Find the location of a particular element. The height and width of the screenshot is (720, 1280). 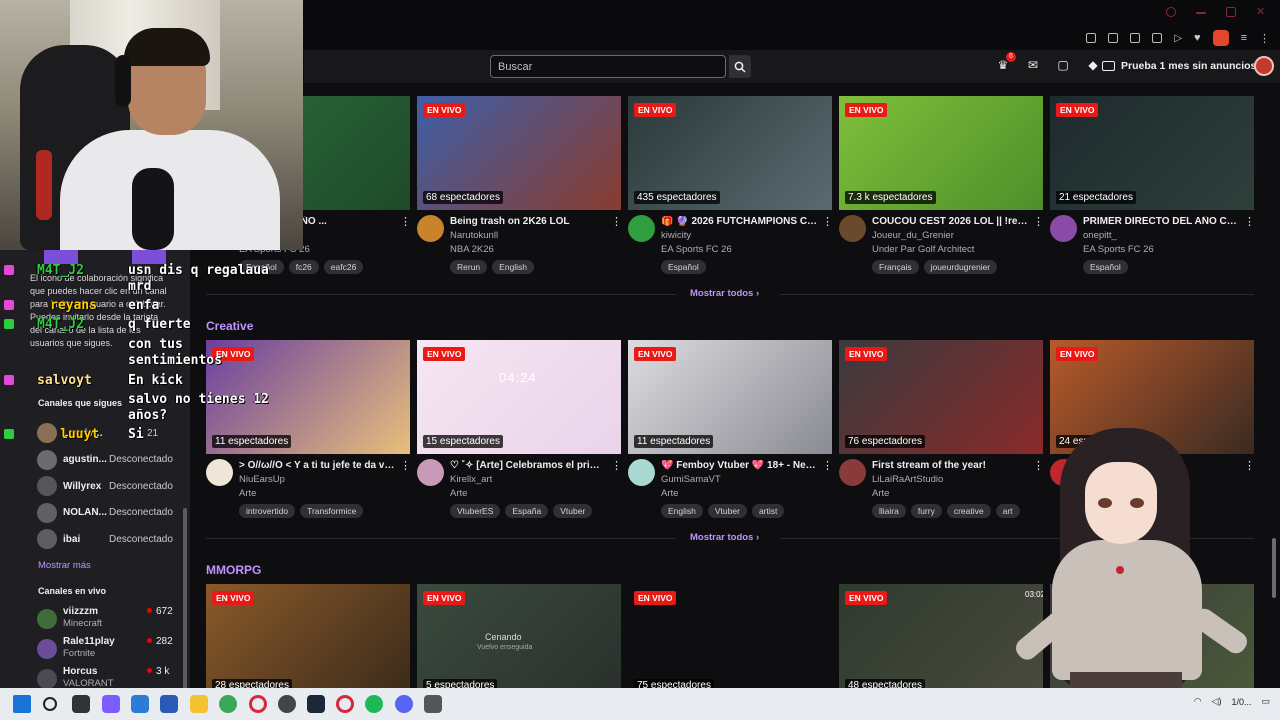

try-ad-free-button: Prueba 1 mes sin anuncios is located at coordinates (1179, 66).